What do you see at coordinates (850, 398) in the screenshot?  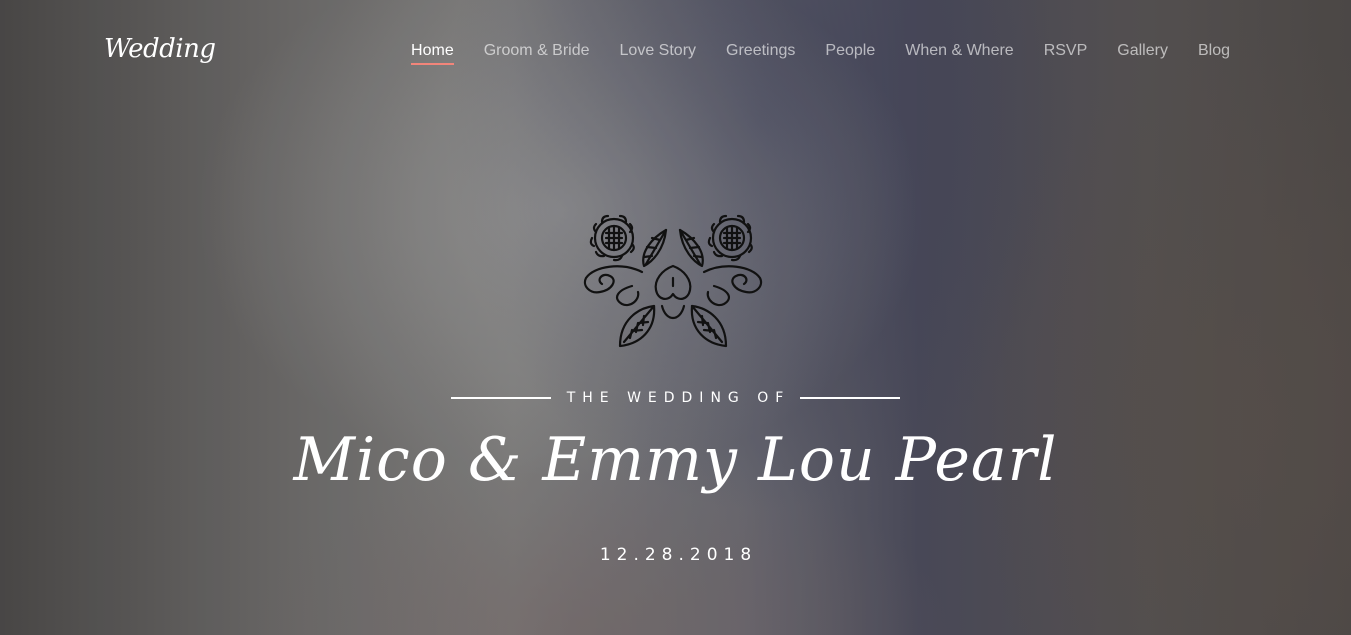 I see `right-divider` at bounding box center [850, 398].